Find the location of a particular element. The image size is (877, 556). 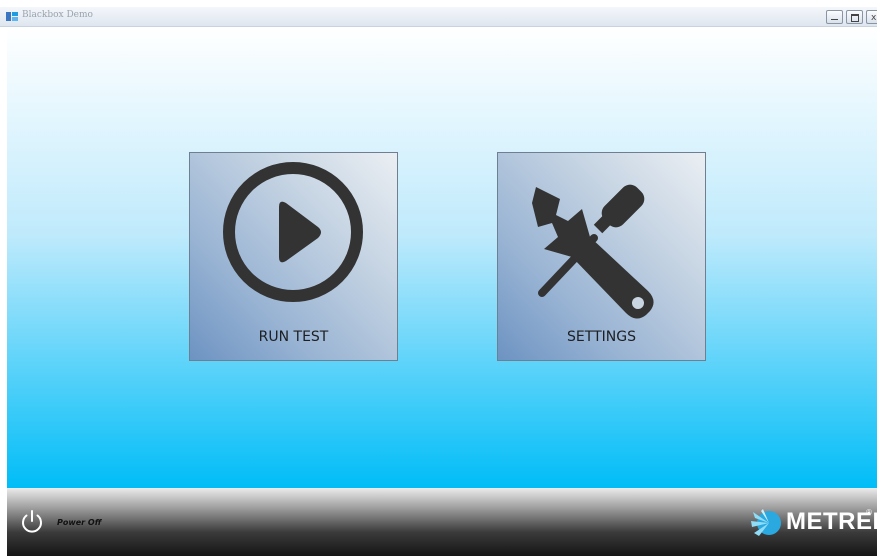

brand-logo: METREL ® is located at coordinates (813, 523).